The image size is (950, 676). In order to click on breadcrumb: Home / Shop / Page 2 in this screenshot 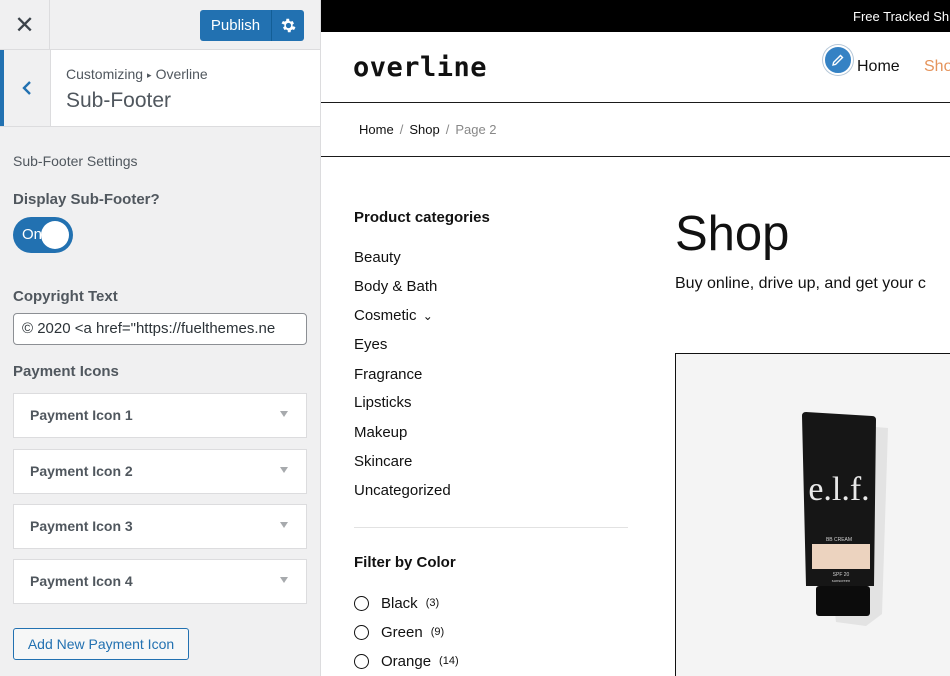, I will do `click(428, 129)`.